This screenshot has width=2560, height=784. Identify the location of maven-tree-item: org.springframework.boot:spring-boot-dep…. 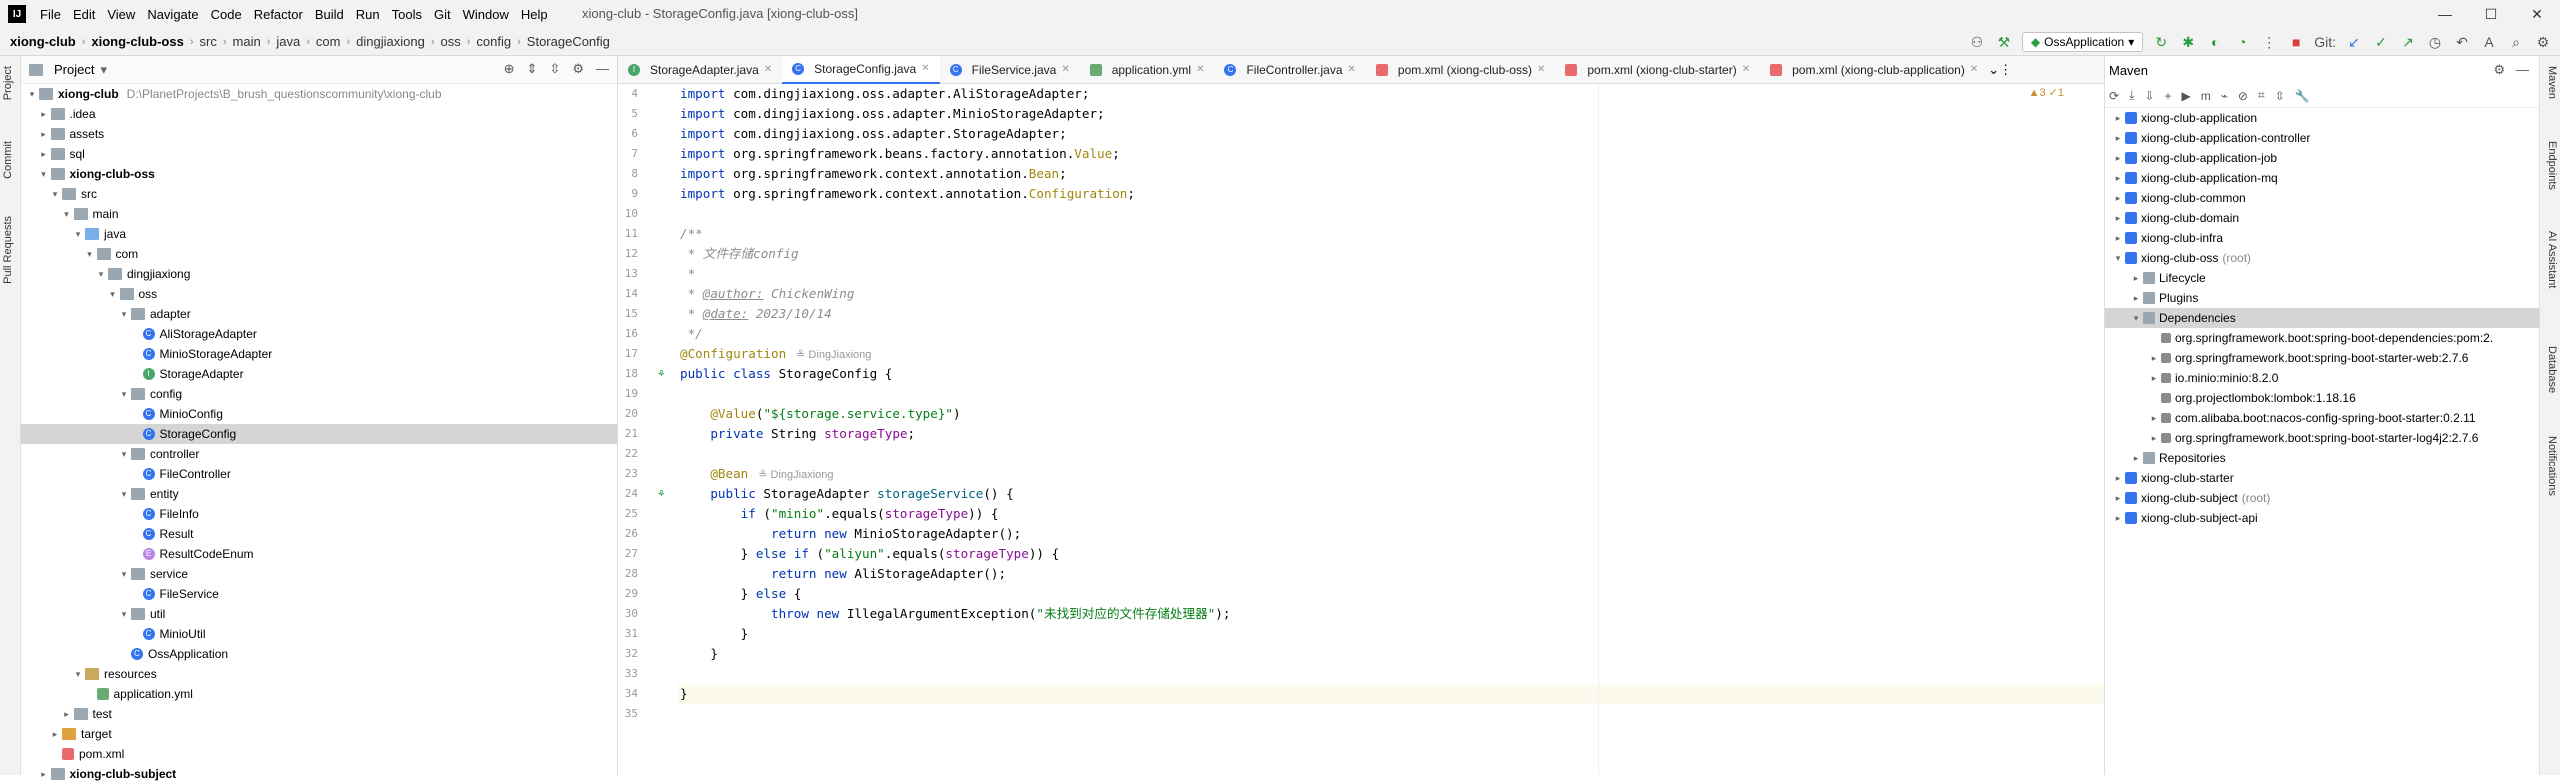
(2322, 338).